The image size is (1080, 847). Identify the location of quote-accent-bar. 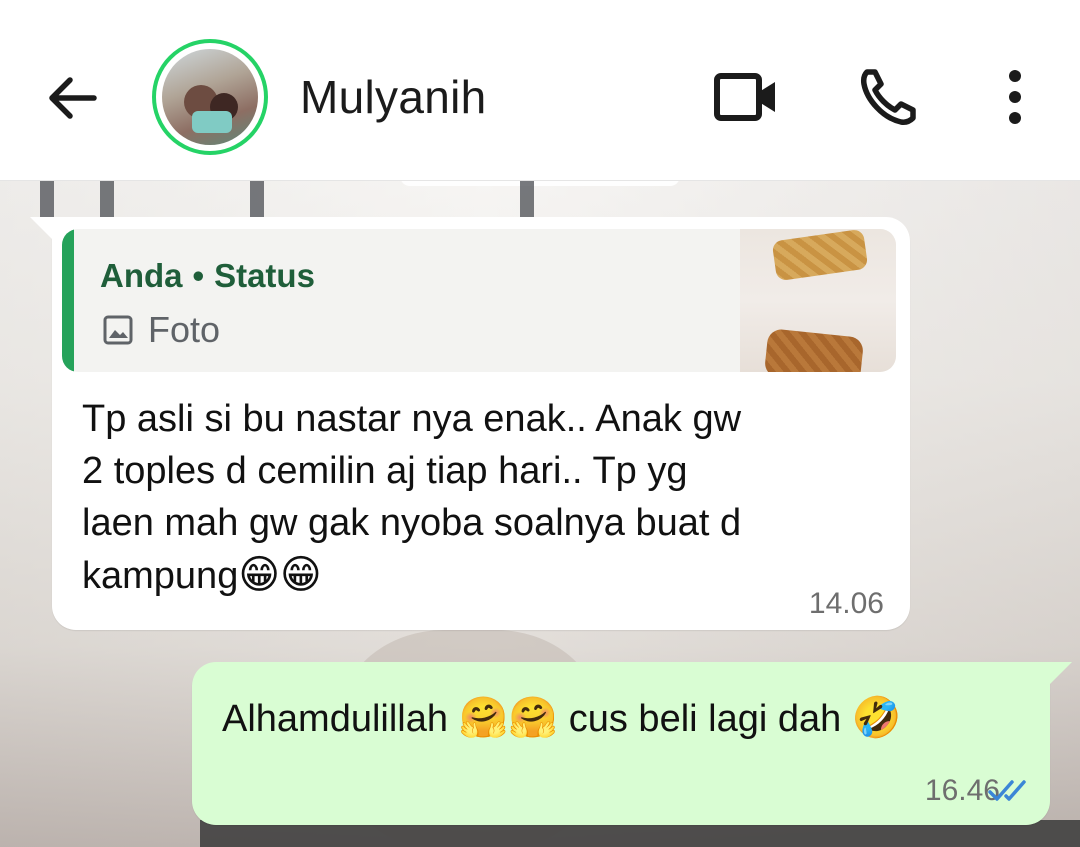
(68, 300).